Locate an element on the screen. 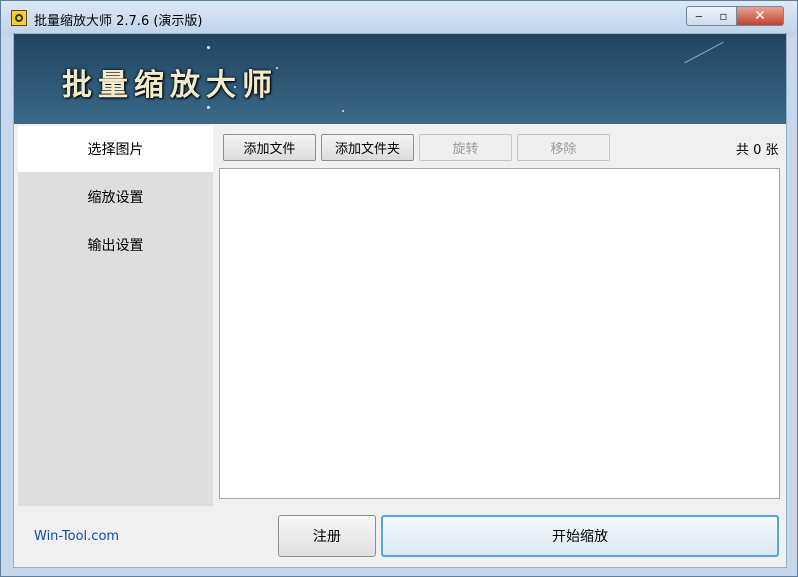 The height and width of the screenshot is (577, 798). website-link: Win-Tool.com is located at coordinates (76, 536).